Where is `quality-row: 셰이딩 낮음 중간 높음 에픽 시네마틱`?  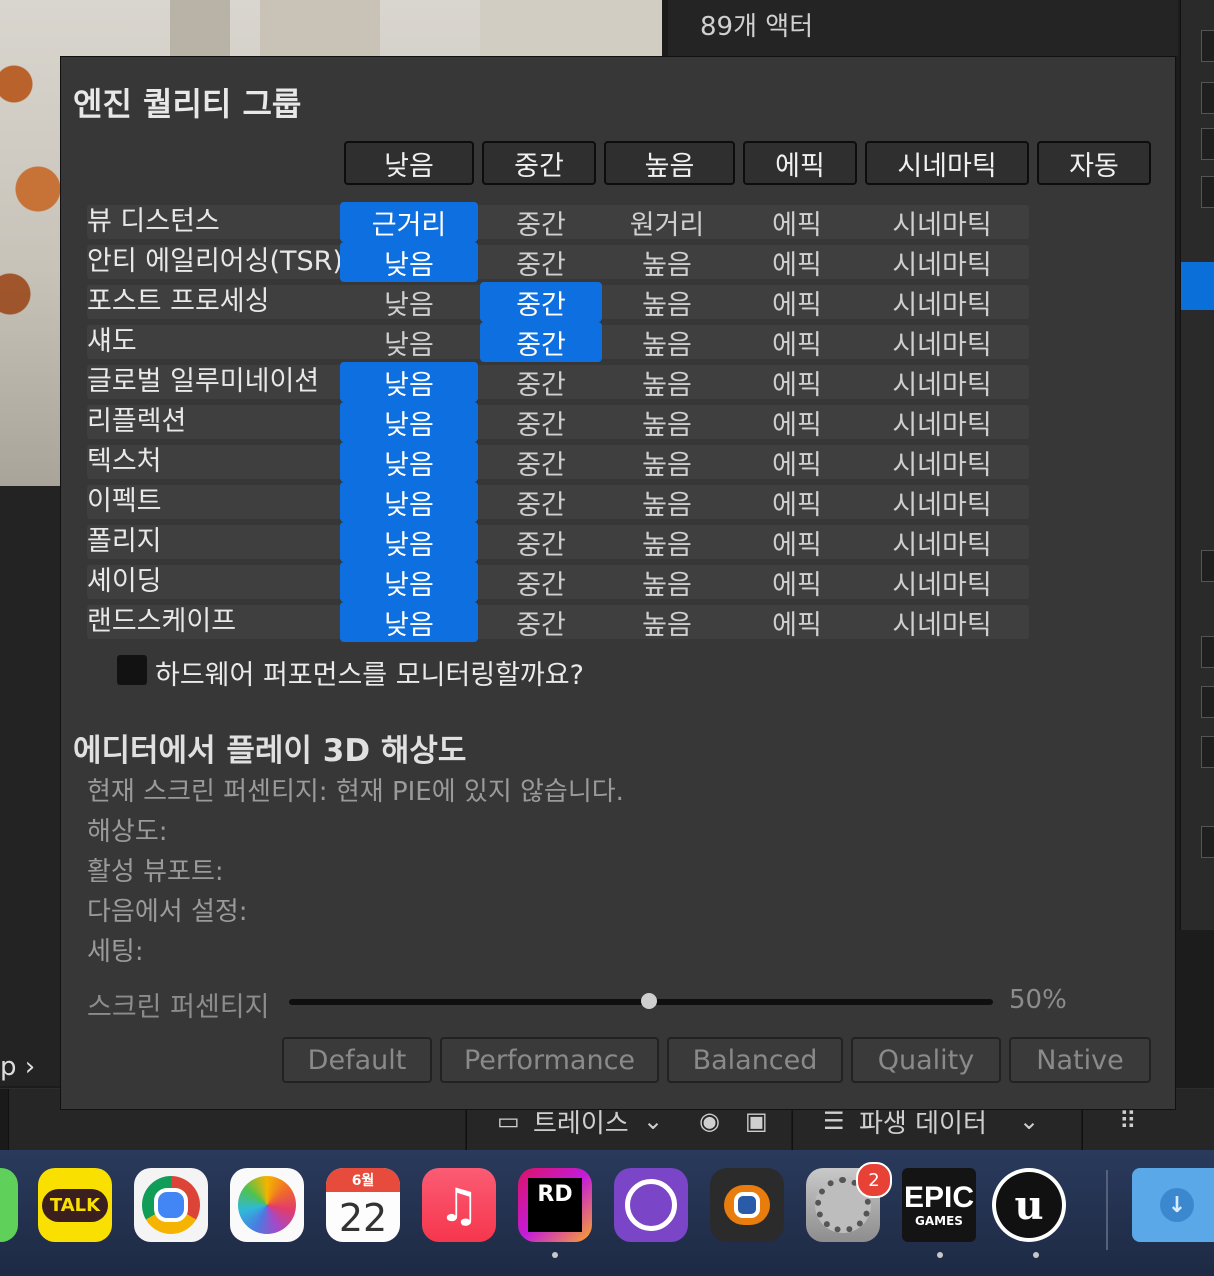
quality-row: 셰이딩 낮음 중간 높음 에픽 시네마틱 is located at coordinates (558, 582).